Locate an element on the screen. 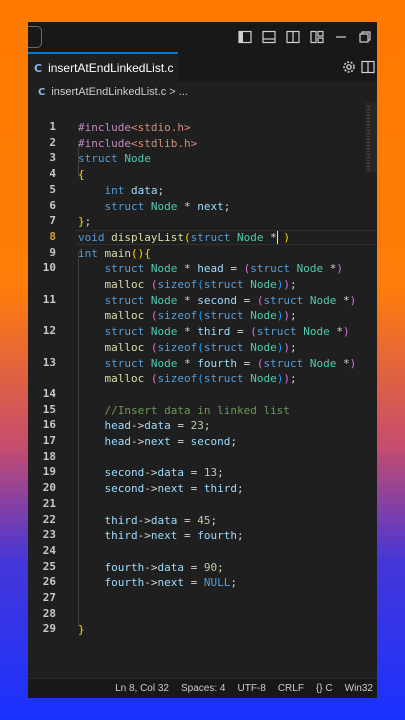 This screenshot has width=405, height=720. line-number: 25 is located at coordinates (49, 566).